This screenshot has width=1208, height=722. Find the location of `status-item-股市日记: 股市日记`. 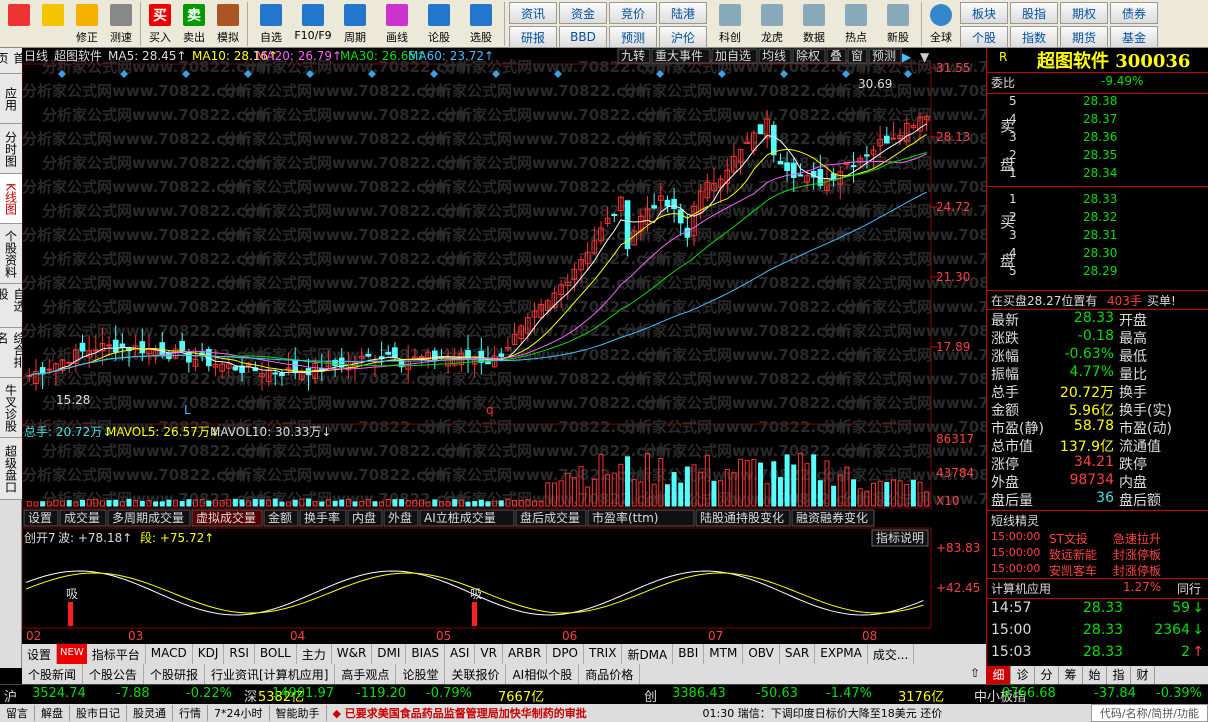

status-item-股市日记: 股市日记 is located at coordinates (98, 713).